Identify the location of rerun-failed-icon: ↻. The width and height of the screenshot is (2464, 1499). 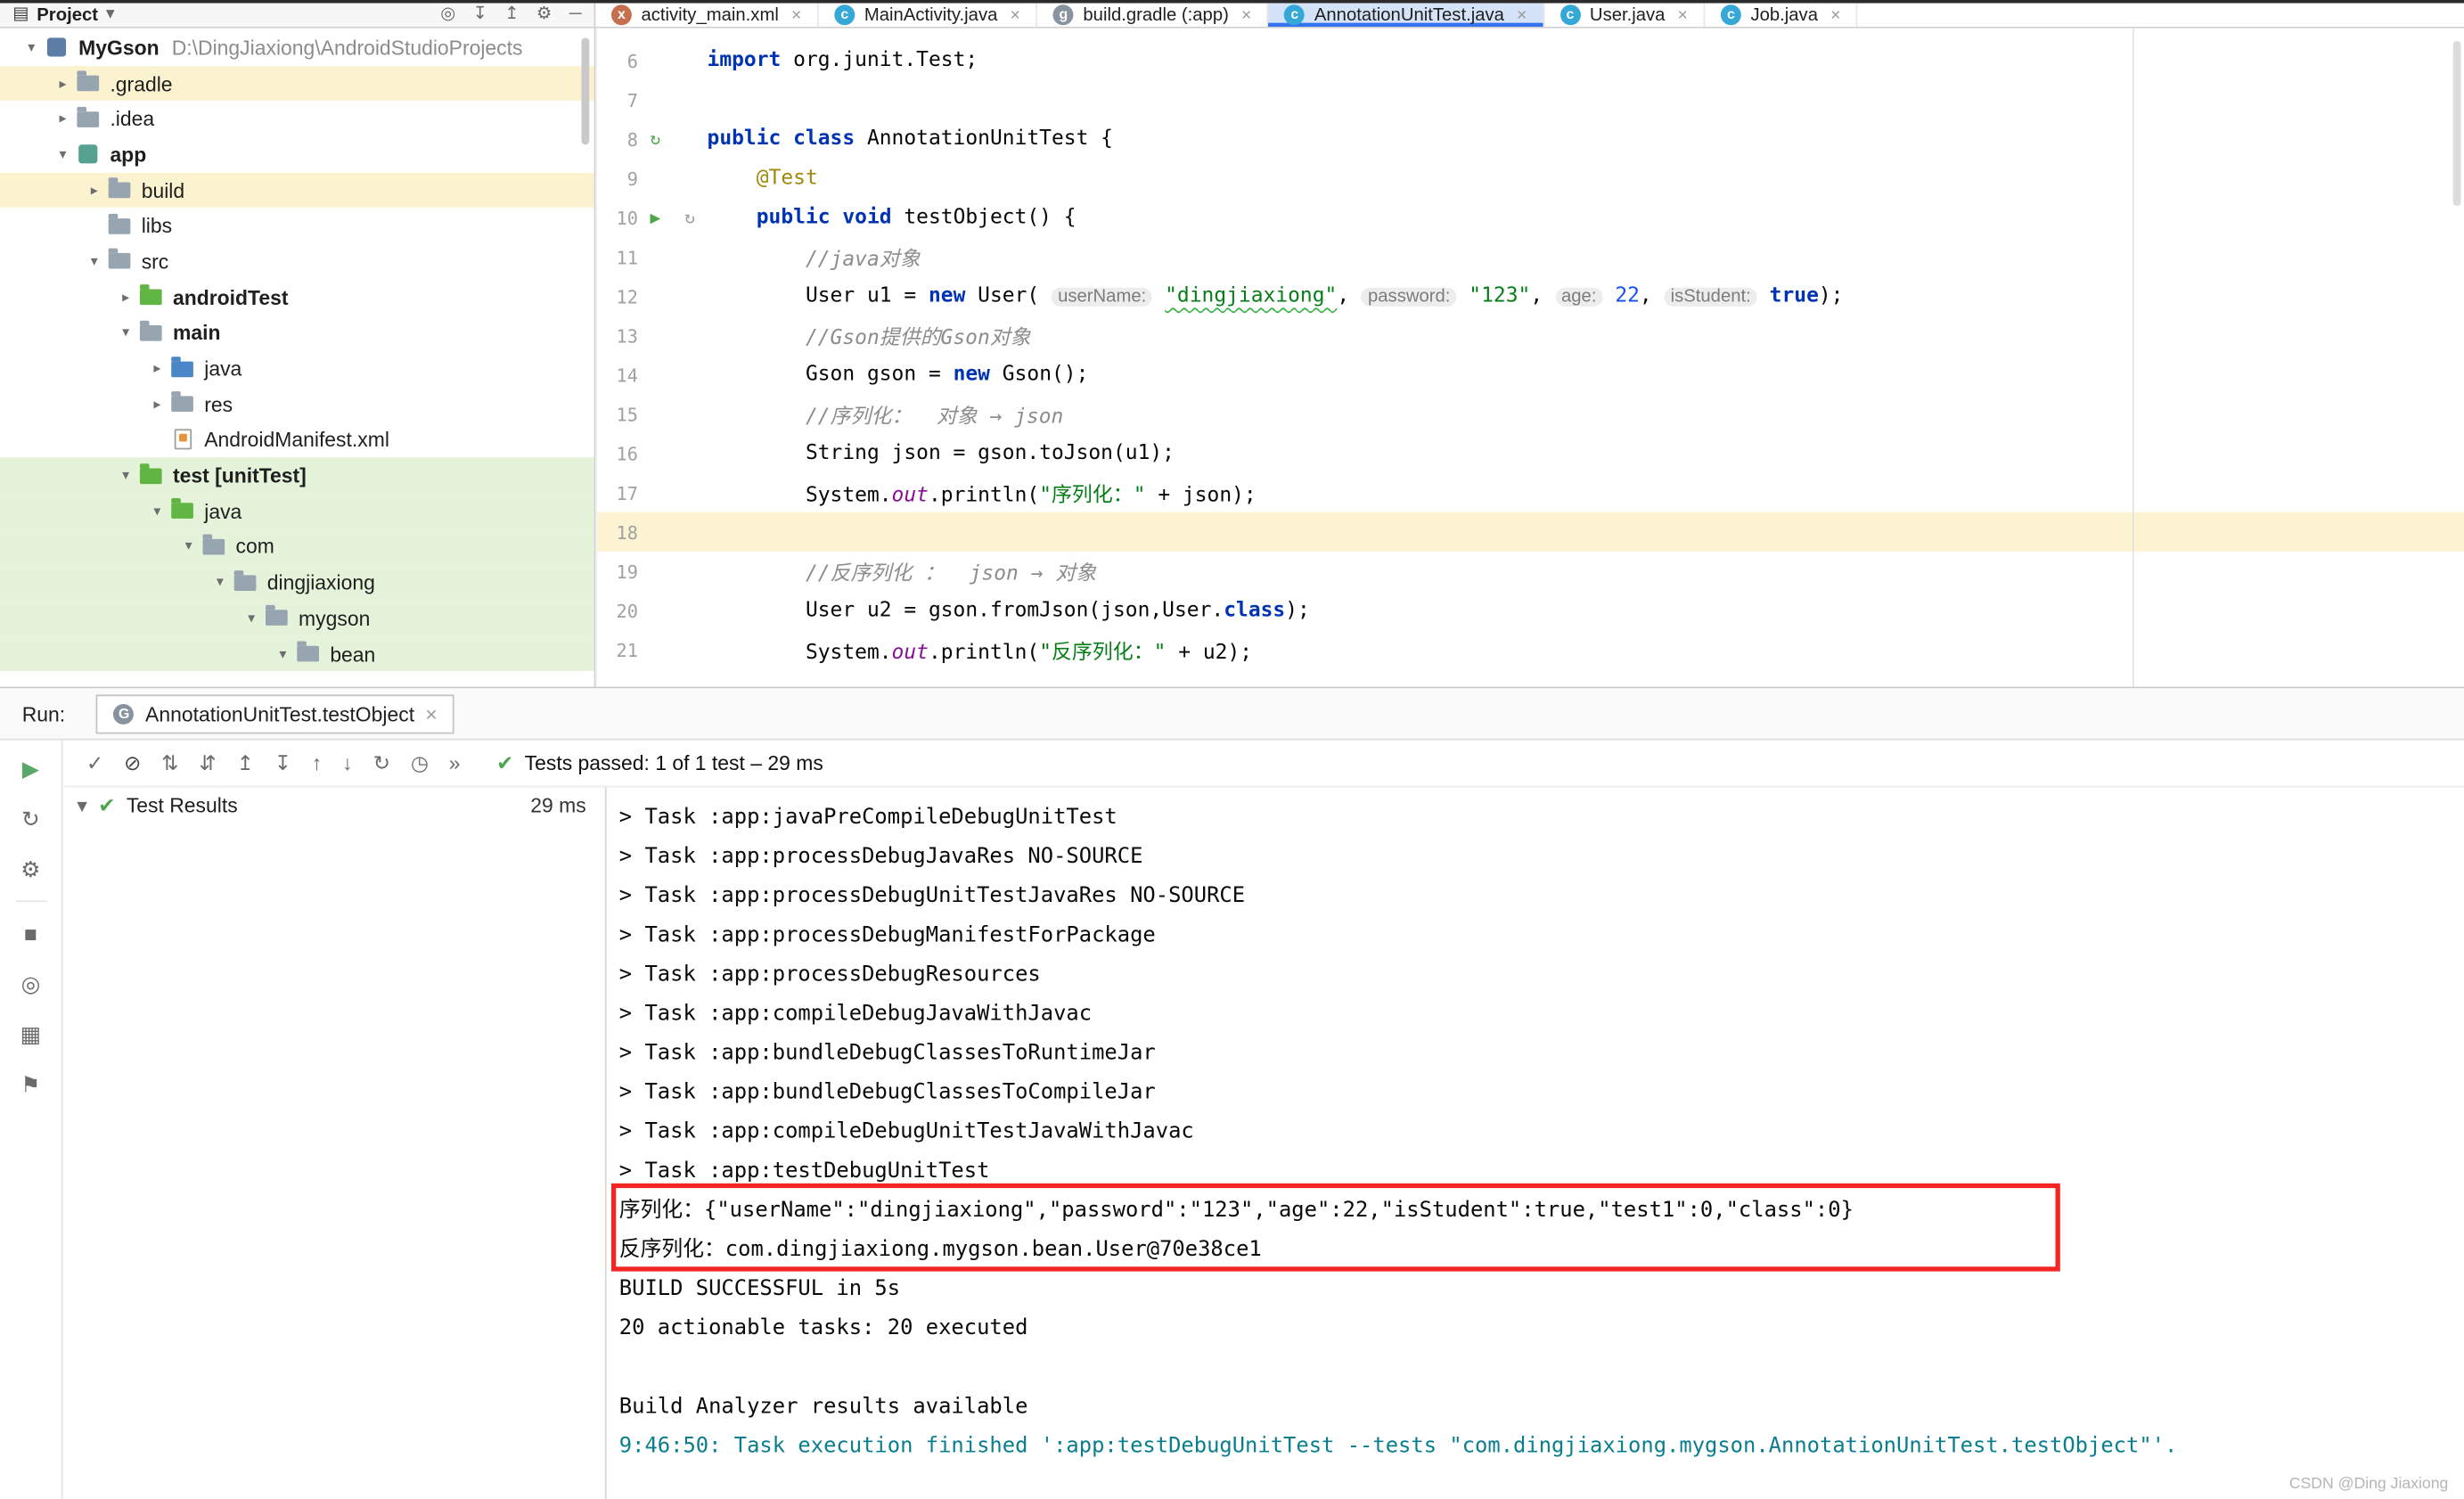
(381, 763).